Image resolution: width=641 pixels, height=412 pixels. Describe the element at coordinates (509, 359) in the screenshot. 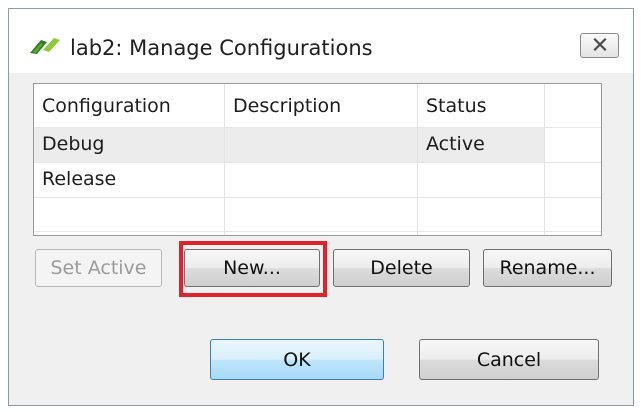

I see `cancel-button: Cancel` at that location.